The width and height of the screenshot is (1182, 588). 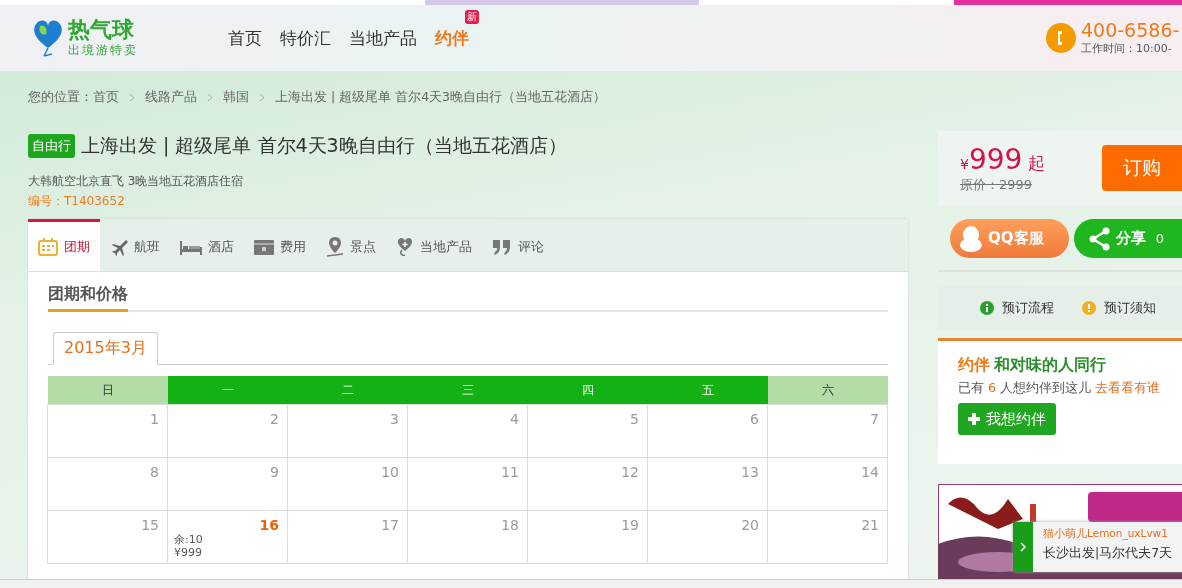 I want to click on weekday-header: 六, so click(x=828, y=390).